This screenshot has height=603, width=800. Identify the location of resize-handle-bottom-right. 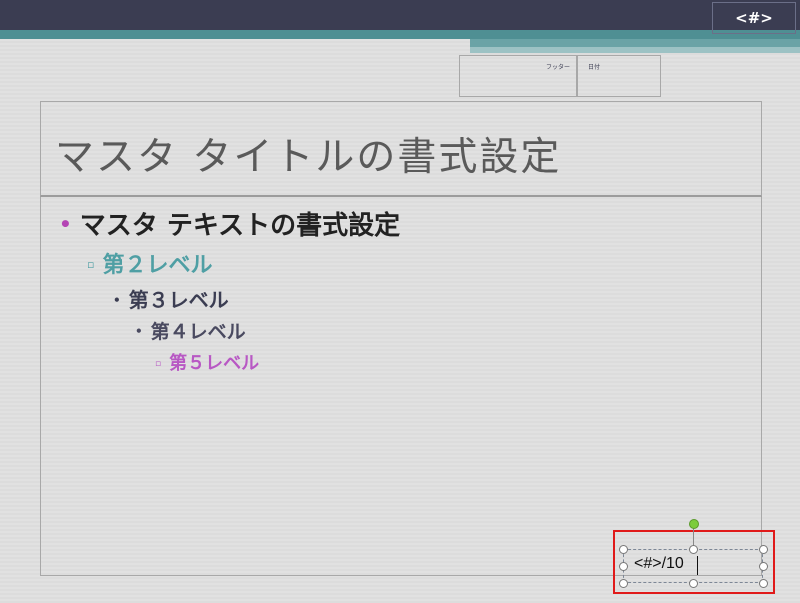
(763, 583).